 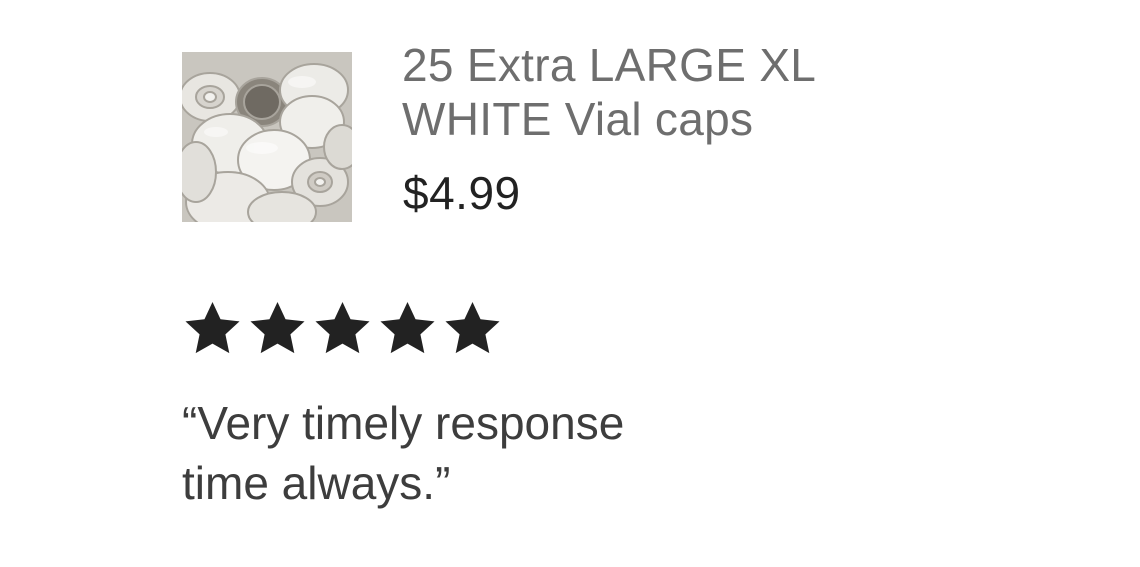 I want to click on product-title-line-1: 25 Extra LARGE XL, so click(x=752, y=65).